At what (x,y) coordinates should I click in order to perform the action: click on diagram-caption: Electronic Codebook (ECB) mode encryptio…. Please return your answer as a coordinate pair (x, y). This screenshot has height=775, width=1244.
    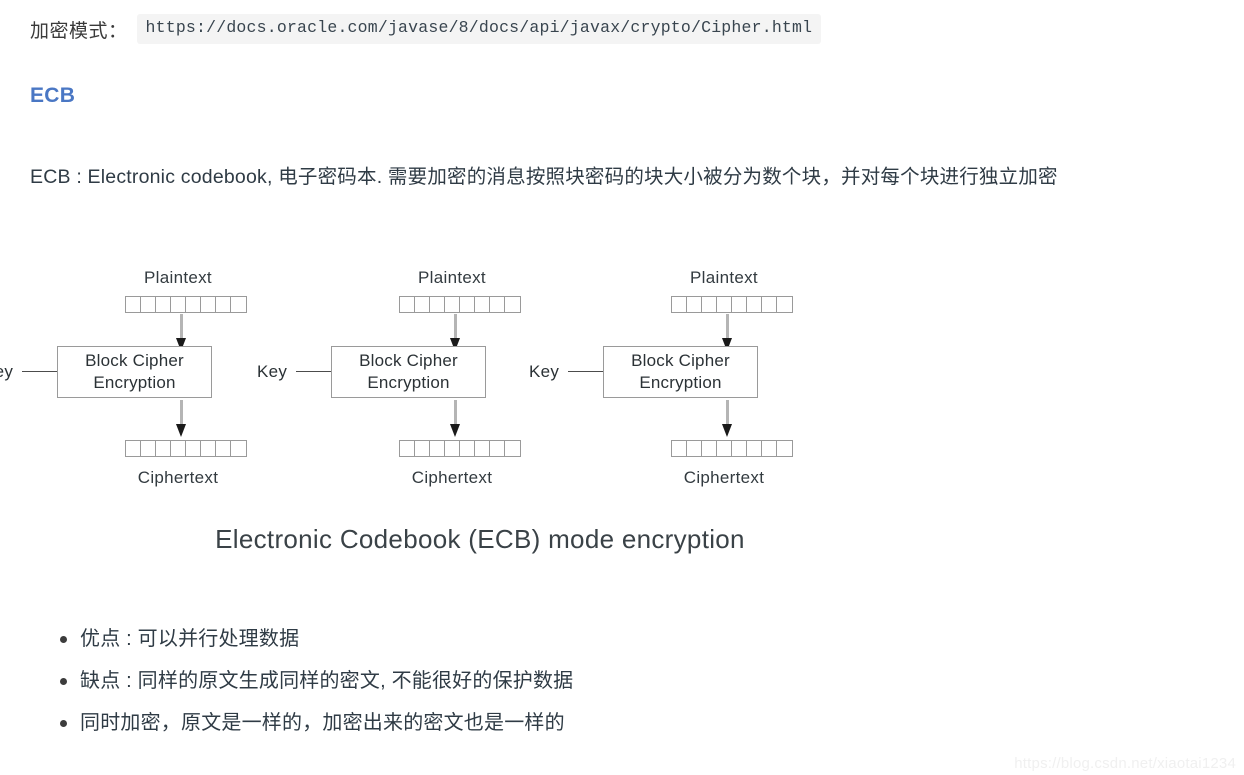
    Looking at the image, I should click on (480, 539).